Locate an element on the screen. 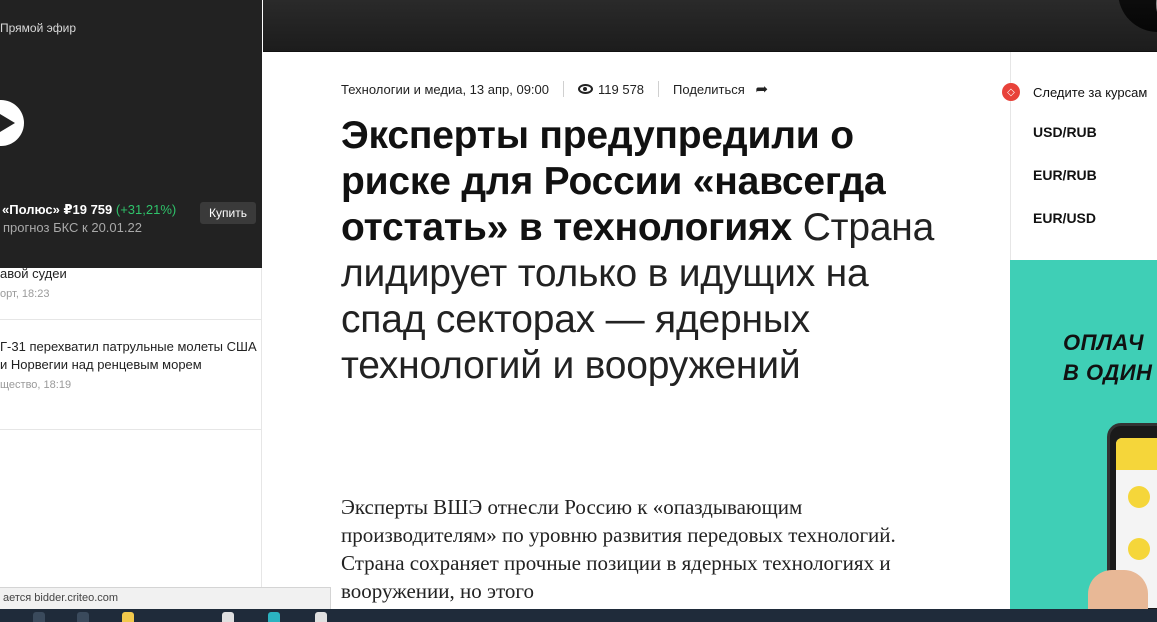  browser-status-url: ается bidder.criteo.com is located at coordinates (165, 598).